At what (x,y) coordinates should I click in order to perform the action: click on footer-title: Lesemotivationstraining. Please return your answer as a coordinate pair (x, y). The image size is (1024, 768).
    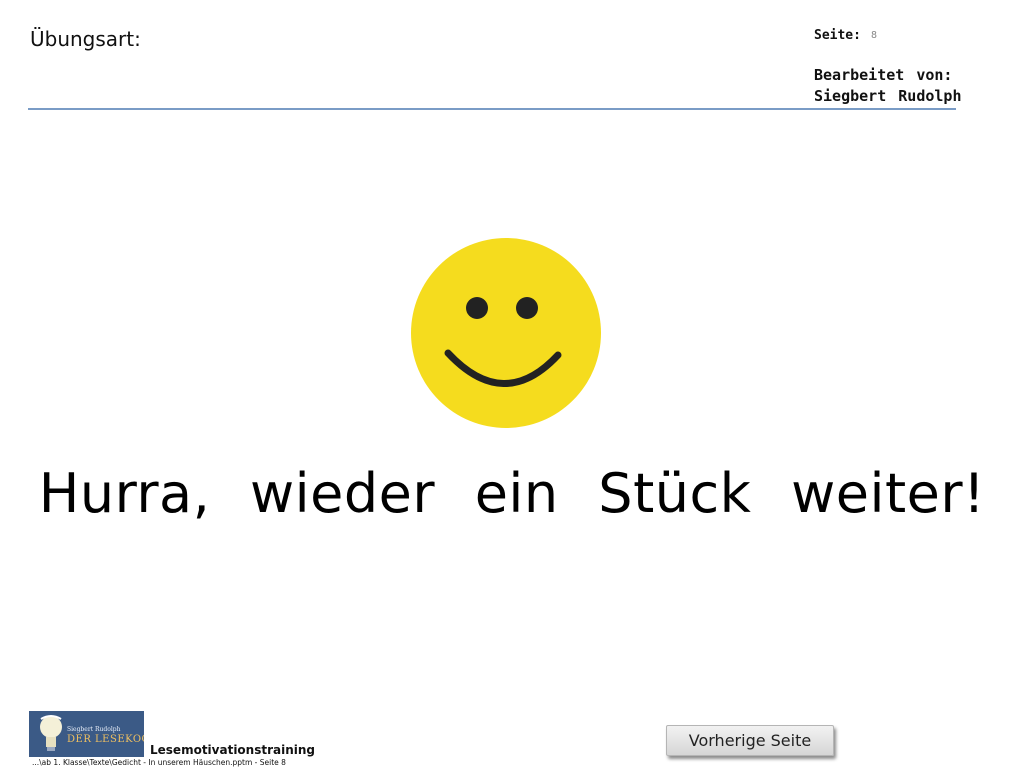
    Looking at the image, I should click on (233, 750).